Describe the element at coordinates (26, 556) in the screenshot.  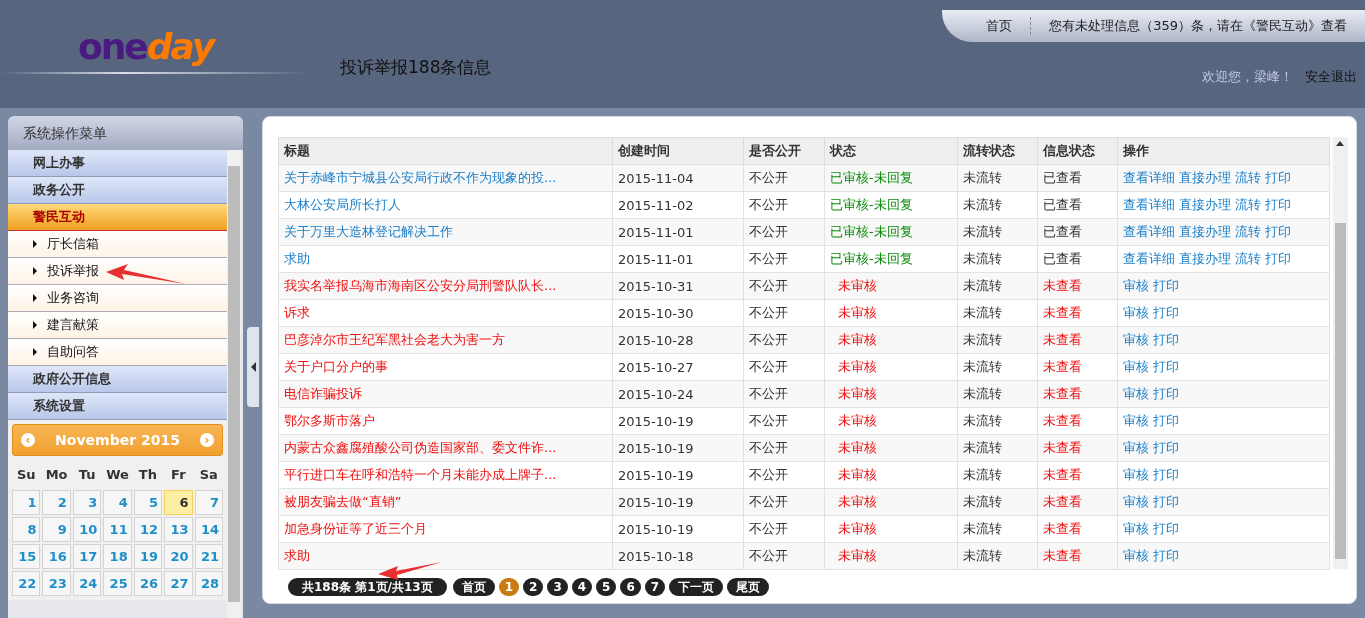
I see `calendar-day: 15` at that location.